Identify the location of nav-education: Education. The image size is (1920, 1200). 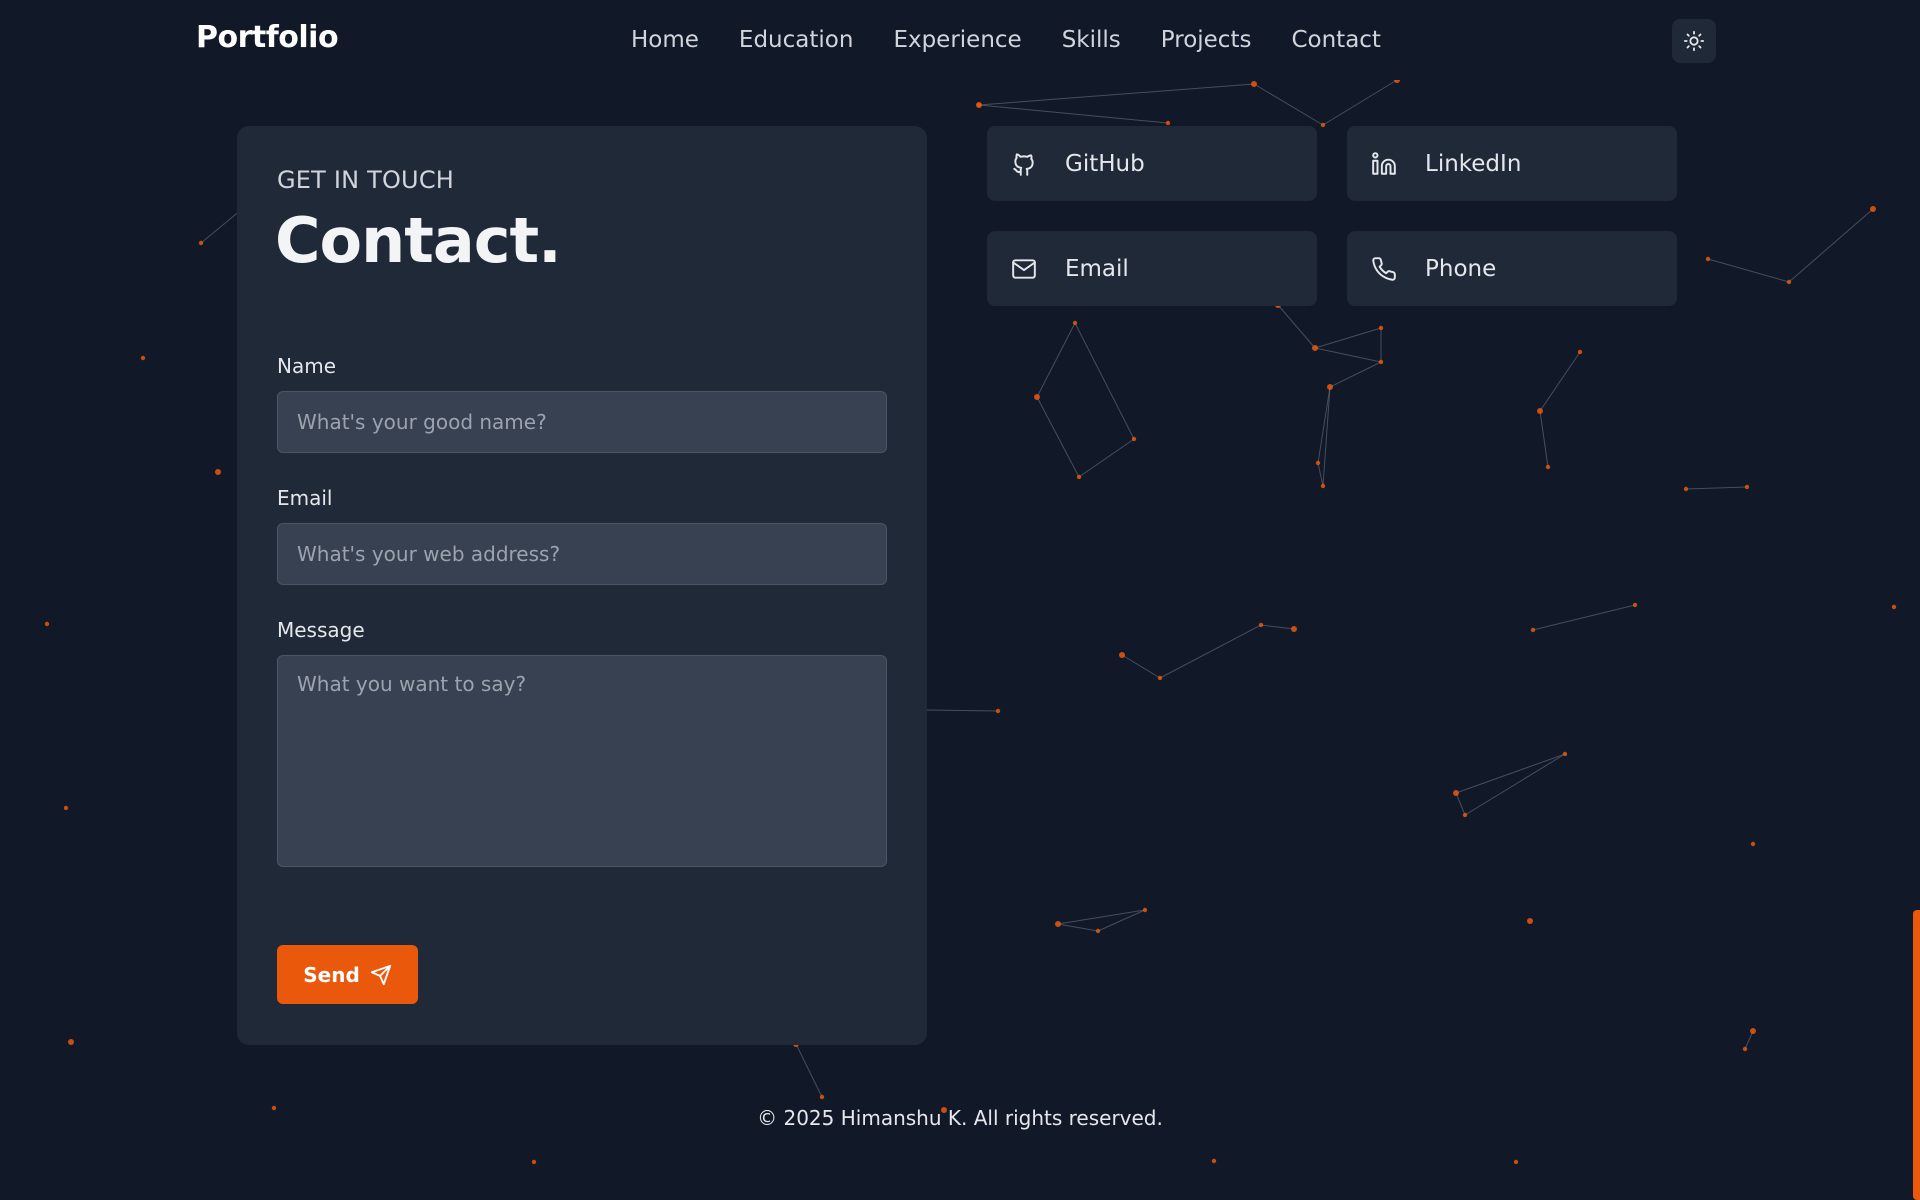
(796, 40).